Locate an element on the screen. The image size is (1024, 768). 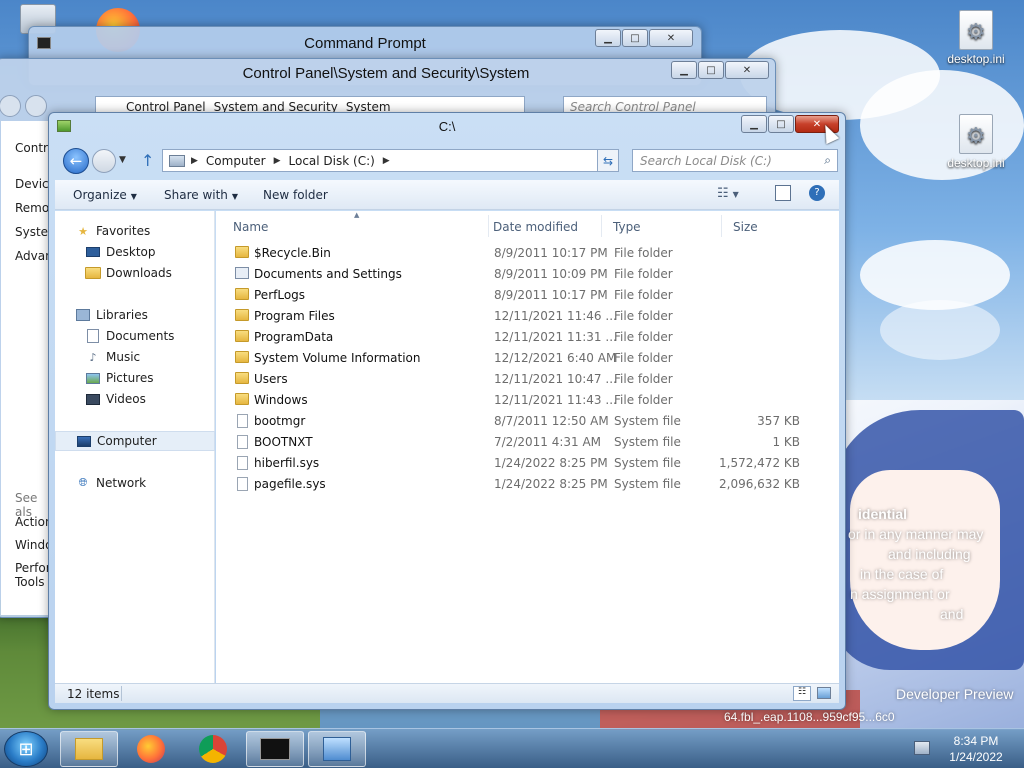
up-button: ↑ is located at coordinates (147, 160).